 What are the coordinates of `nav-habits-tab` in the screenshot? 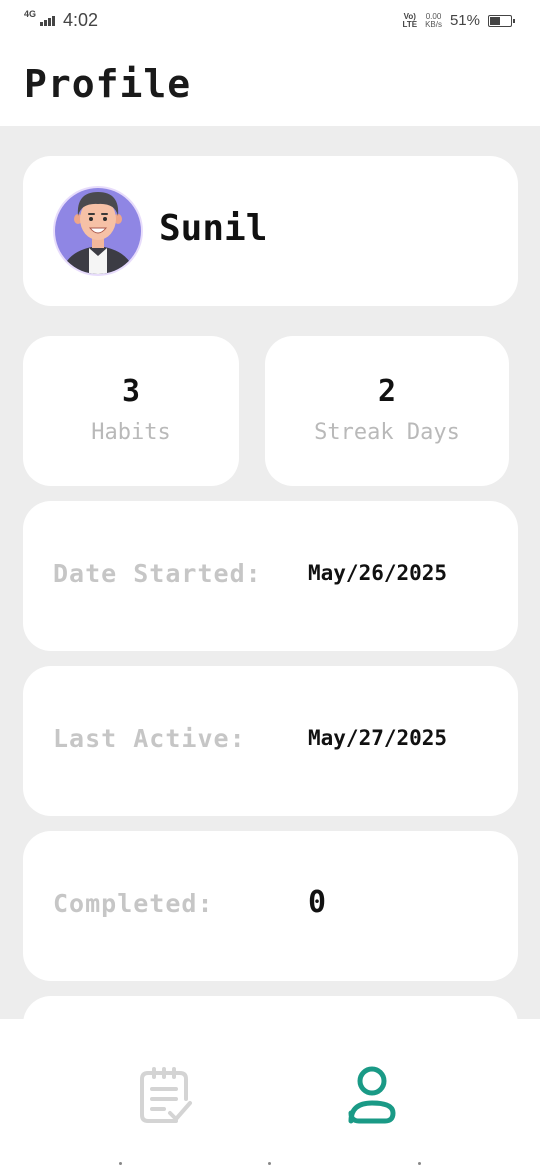 It's located at (166, 1097).